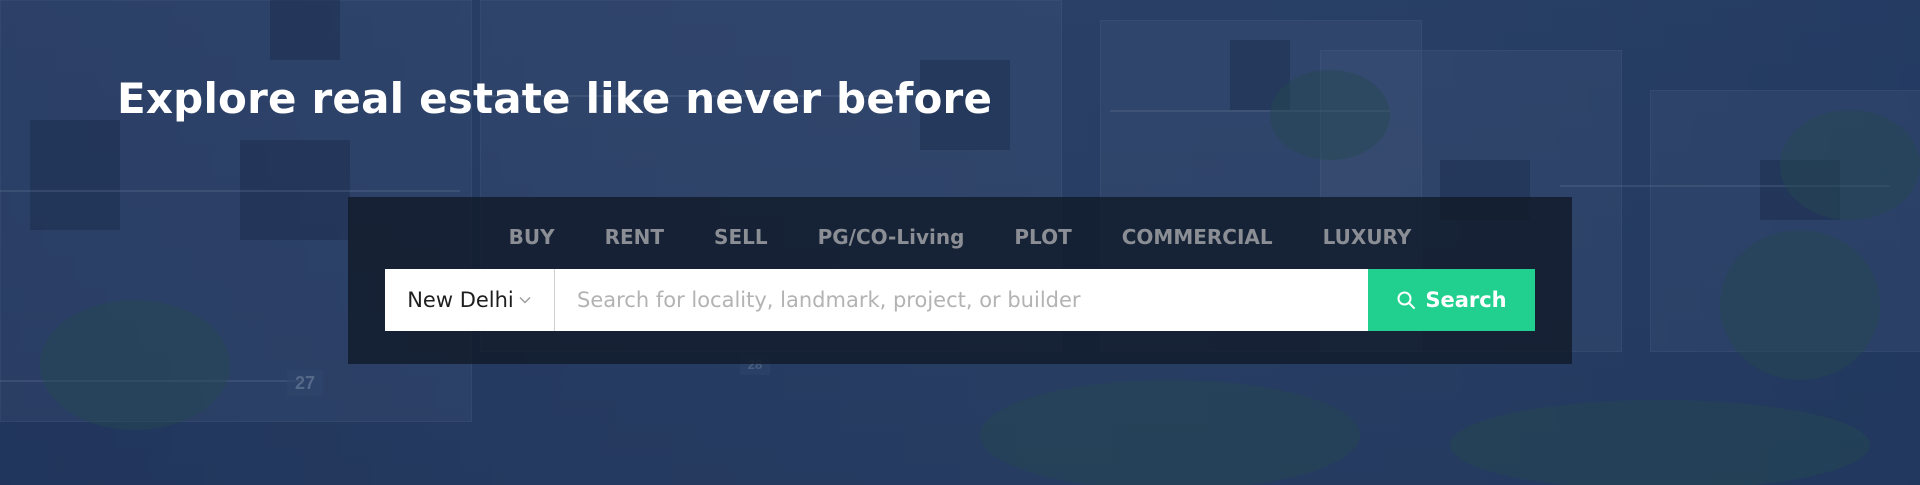 The height and width of the screenshot is (485, 1920). Describe the element at coordinates (460, 300) in the screenshot. I see `city-select-label: New Delhi` at that location.